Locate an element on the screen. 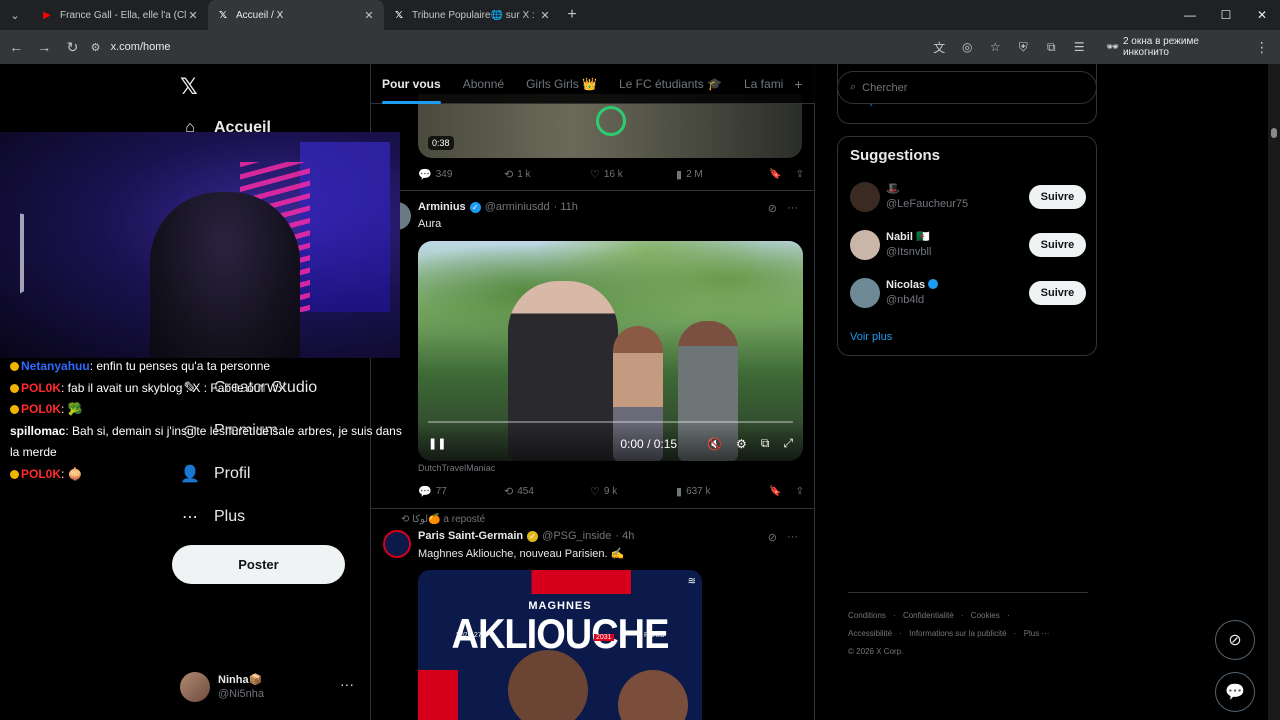  suggestion-row: Nicolas @nb4ld Suivre is located at coordinates (968, 293).